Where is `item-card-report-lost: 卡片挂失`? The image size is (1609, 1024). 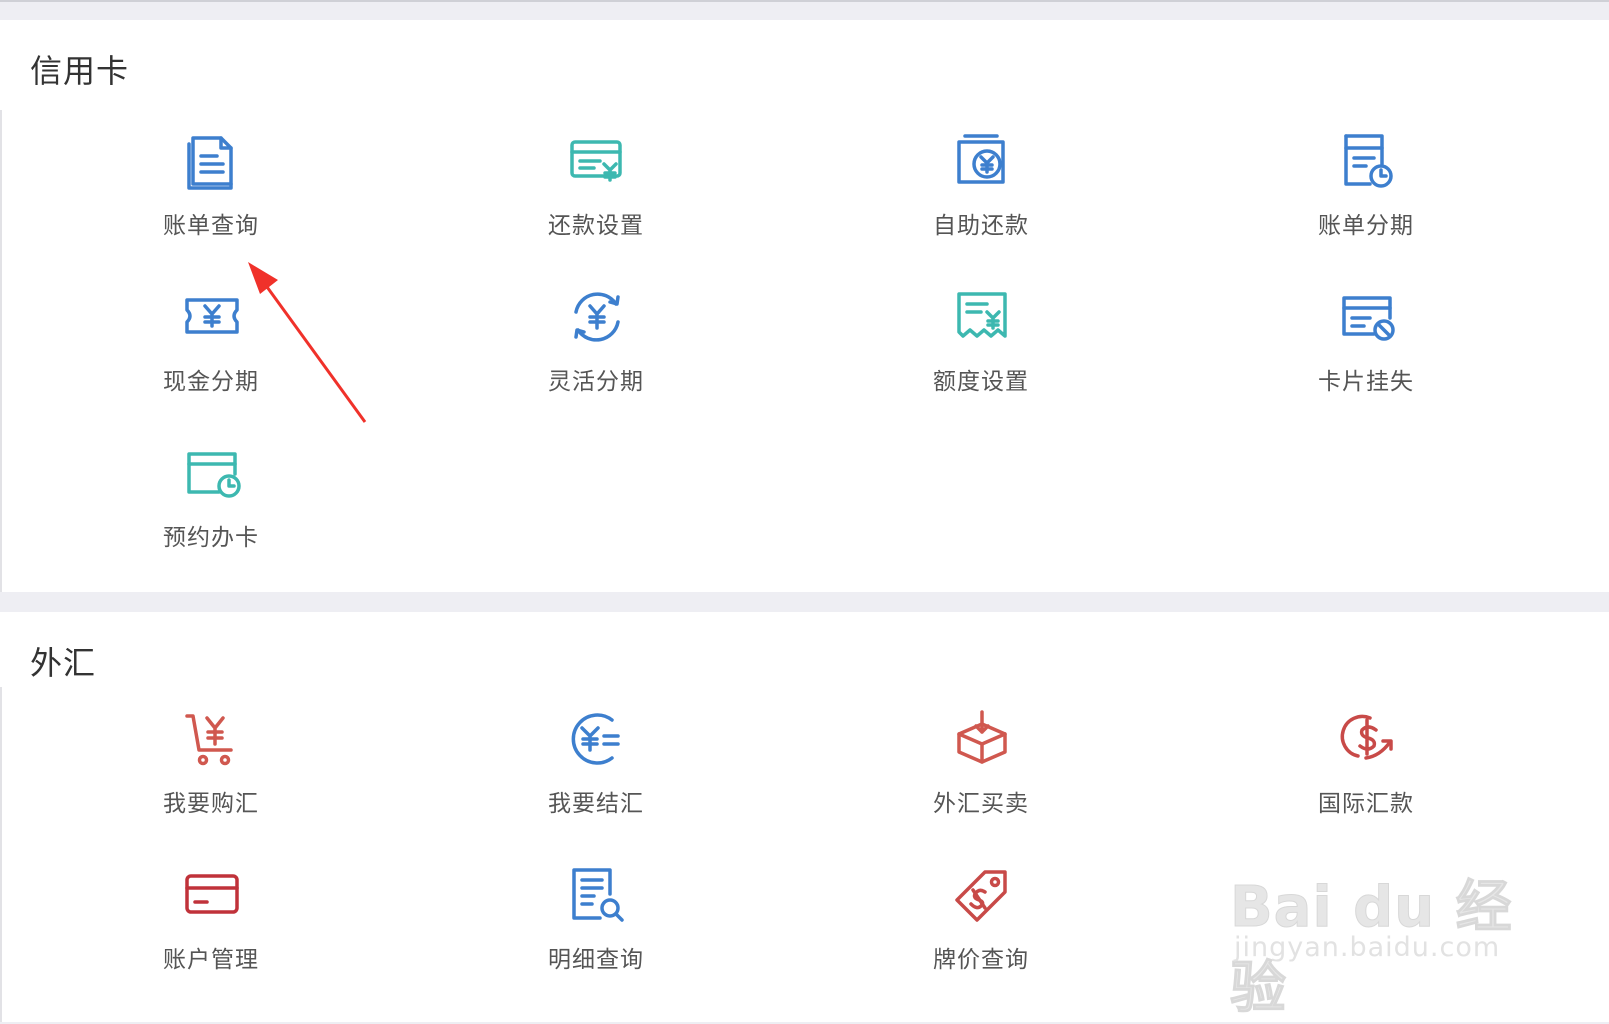 item-card-report-lost: 卡片挂失 is located at coordinates (1366, 351).